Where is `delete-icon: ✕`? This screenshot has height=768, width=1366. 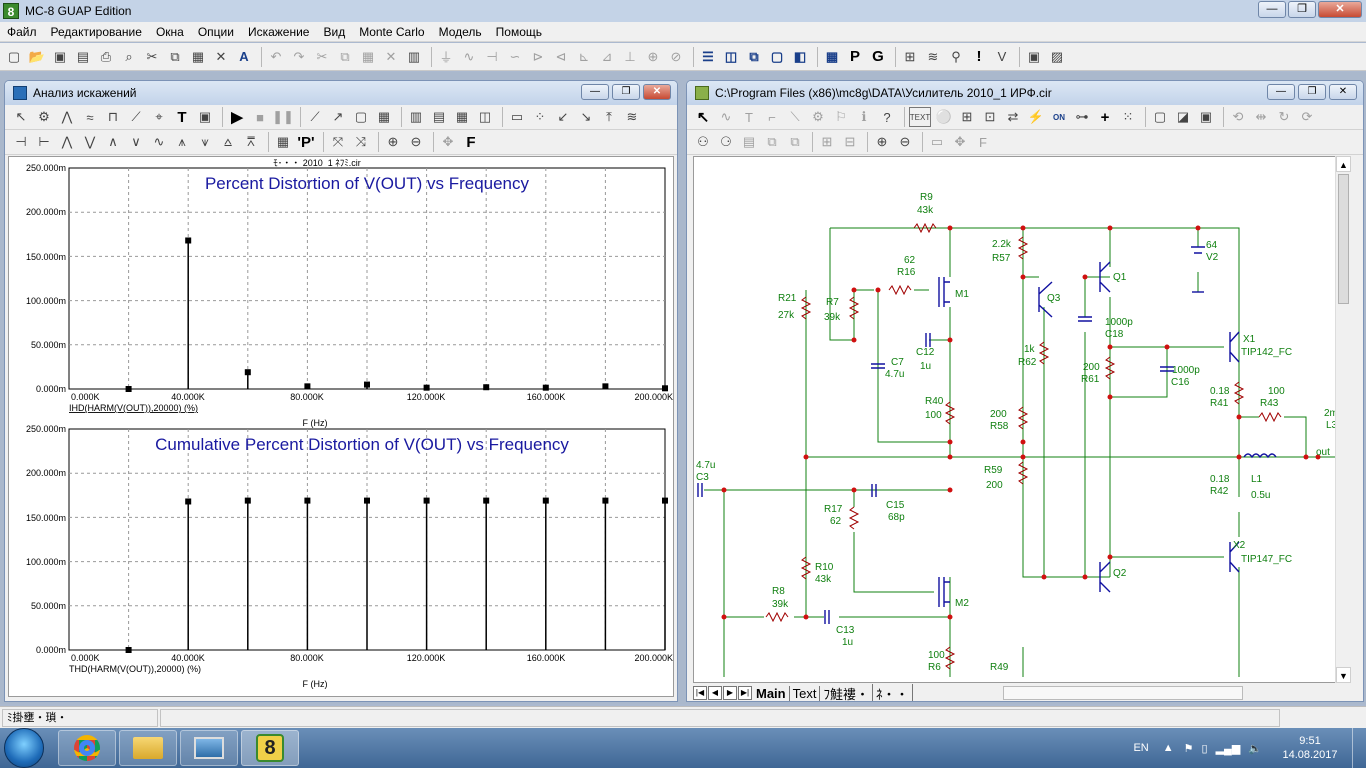 delete-icon: ✕ is located at coordinates (221, 57).